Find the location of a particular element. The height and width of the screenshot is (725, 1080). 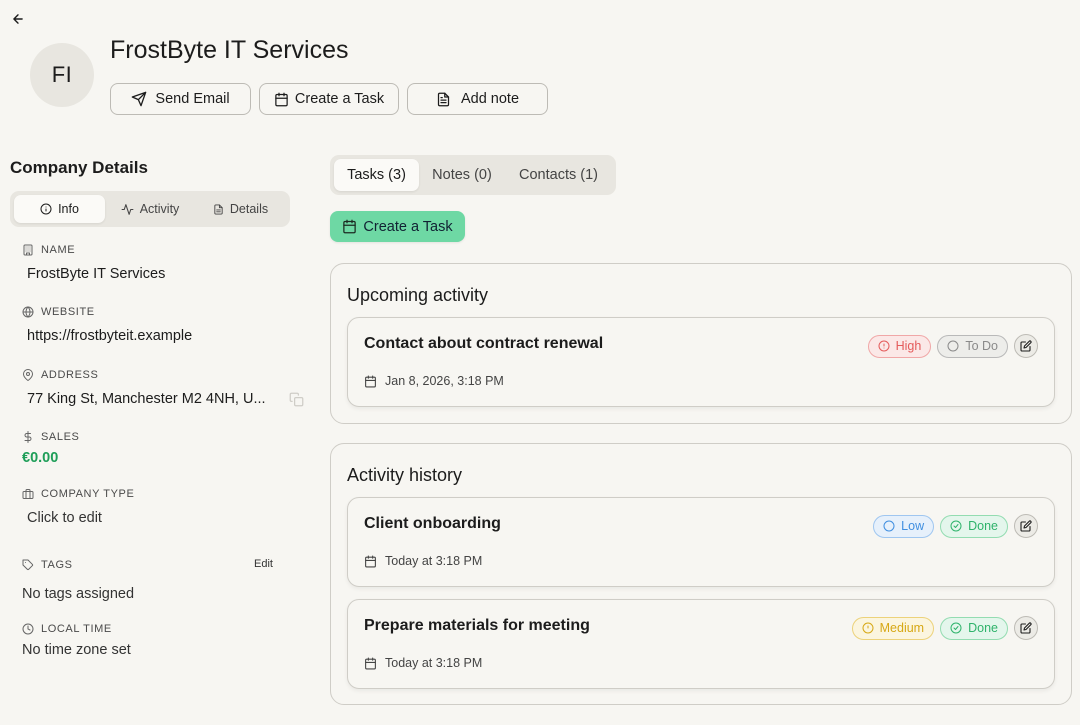

task-title: Client onboarding is located at coordinates (432, 523).